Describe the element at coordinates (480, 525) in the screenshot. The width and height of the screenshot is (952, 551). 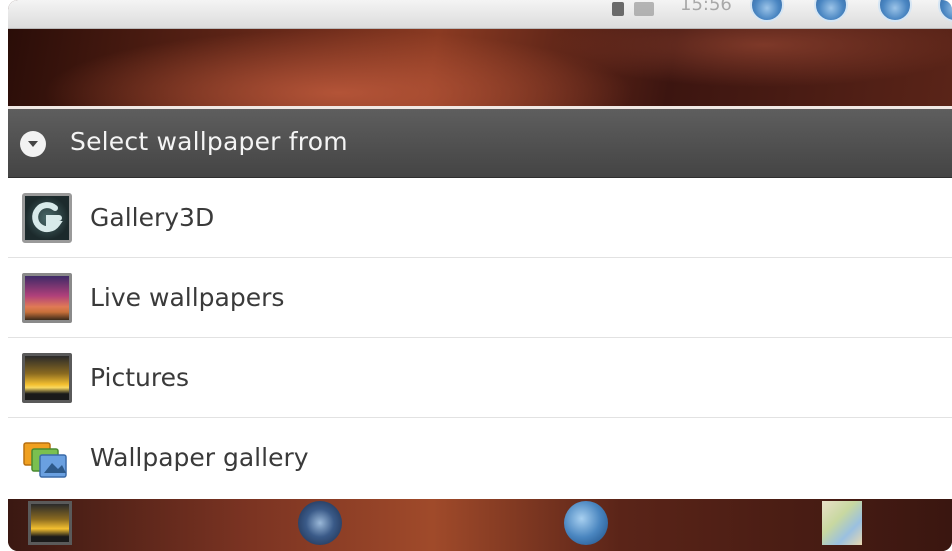
I see `home-dock` at that location.